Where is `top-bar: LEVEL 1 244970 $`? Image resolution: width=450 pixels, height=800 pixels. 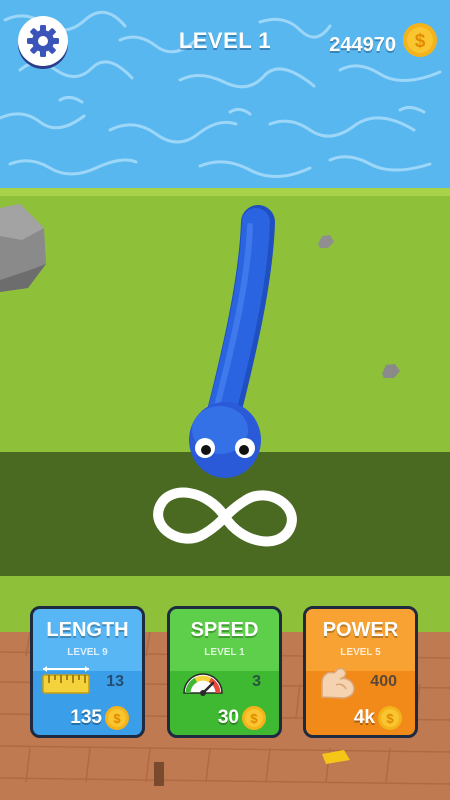 top-bar: LEVEL 1 244970 $ is located at coordinates (225, 40).